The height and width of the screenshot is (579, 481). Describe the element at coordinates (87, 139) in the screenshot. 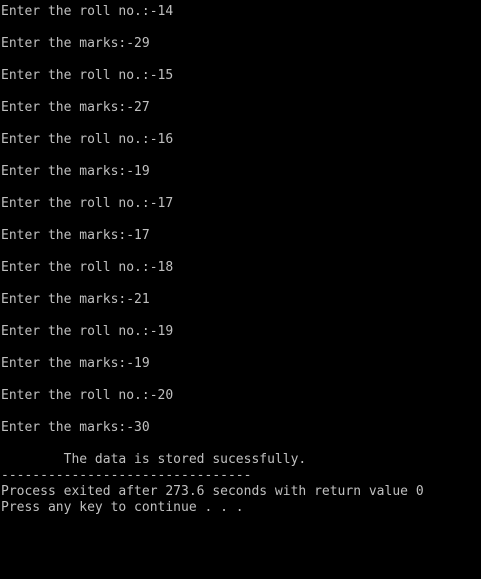

I see `console-line: Enter the roll no.:-16` at that location.